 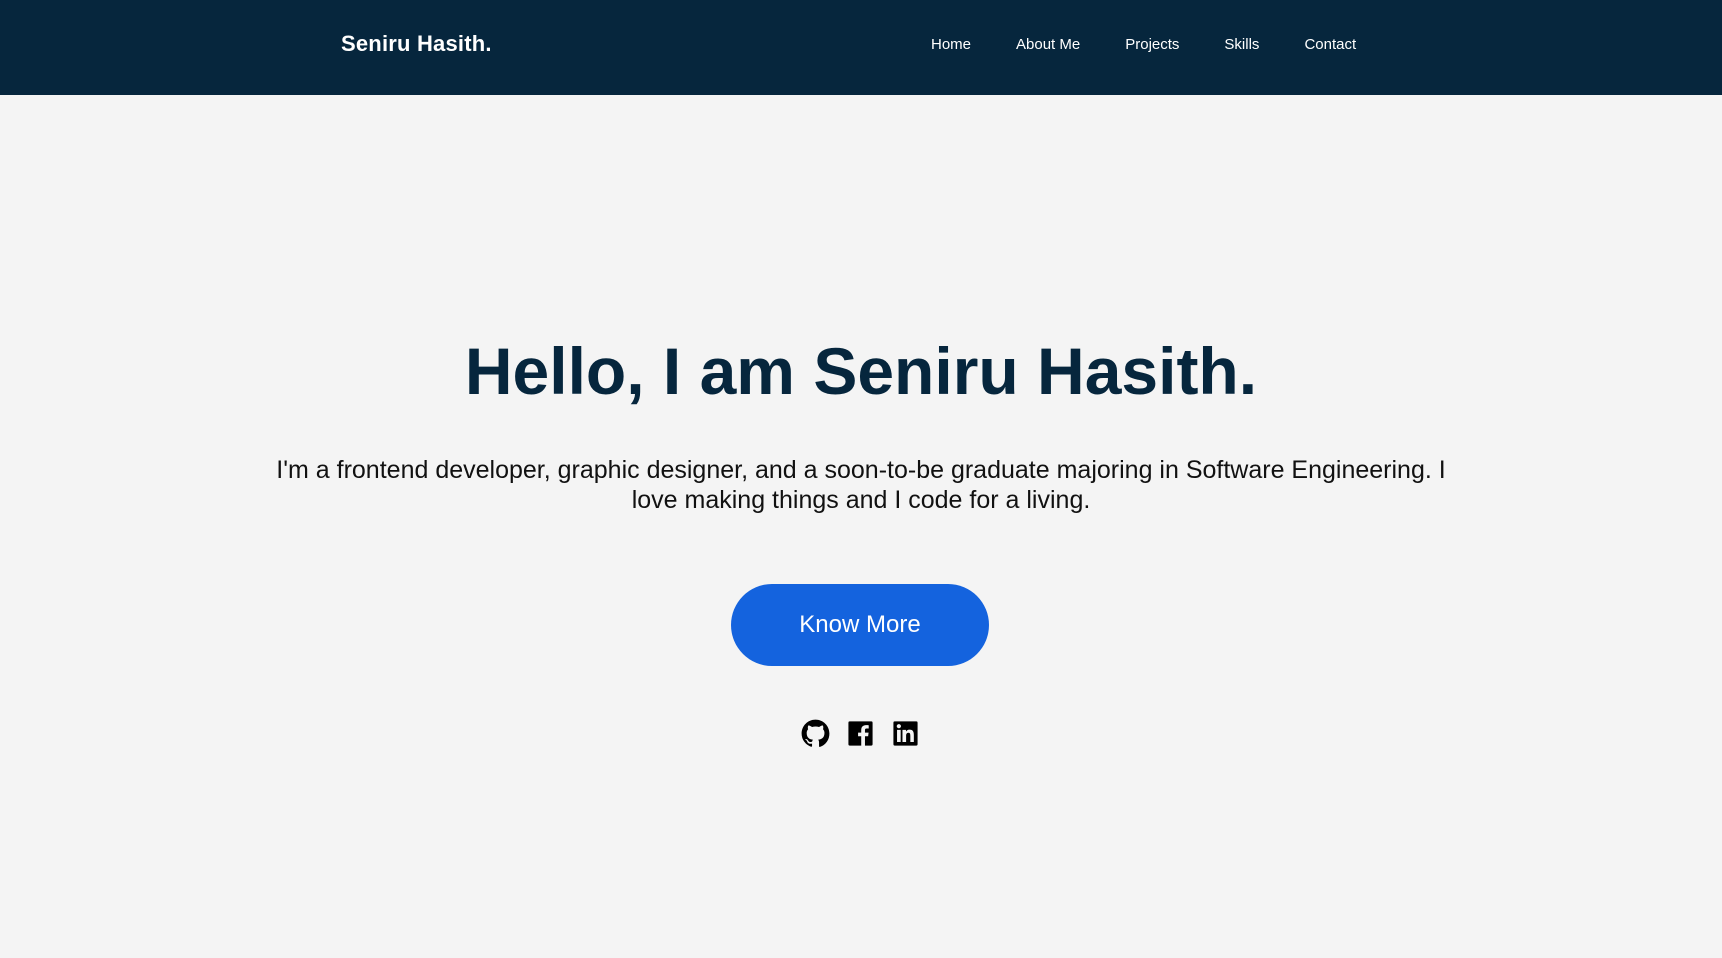 I want to click on nav-link-contact: Contact, so click(x=1330, y=44).